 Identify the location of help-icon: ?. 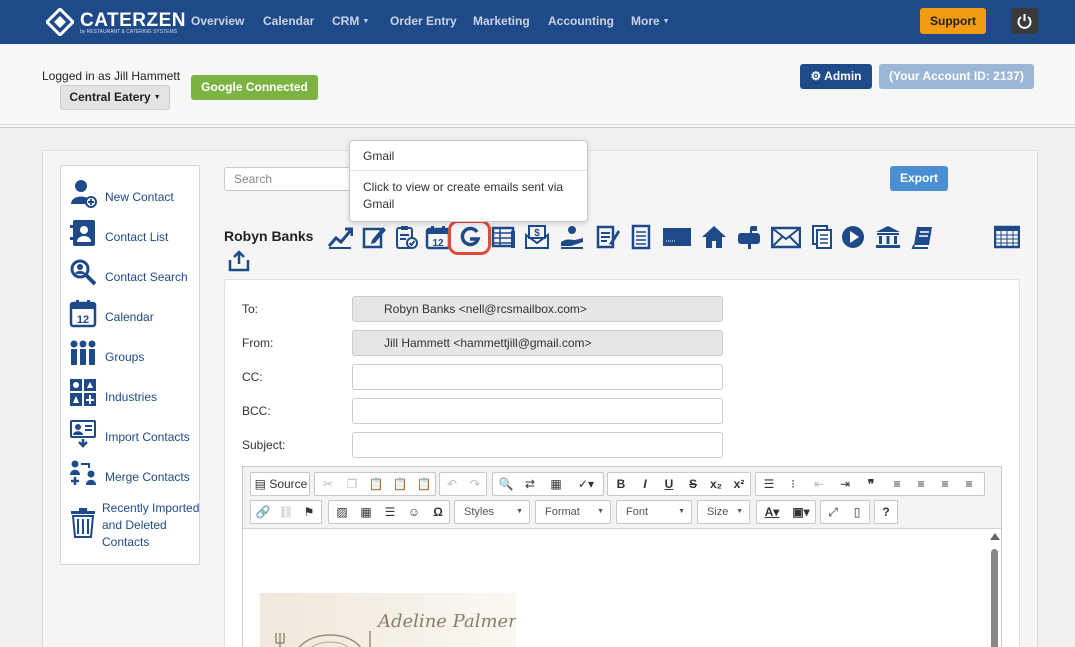
(886, 512).